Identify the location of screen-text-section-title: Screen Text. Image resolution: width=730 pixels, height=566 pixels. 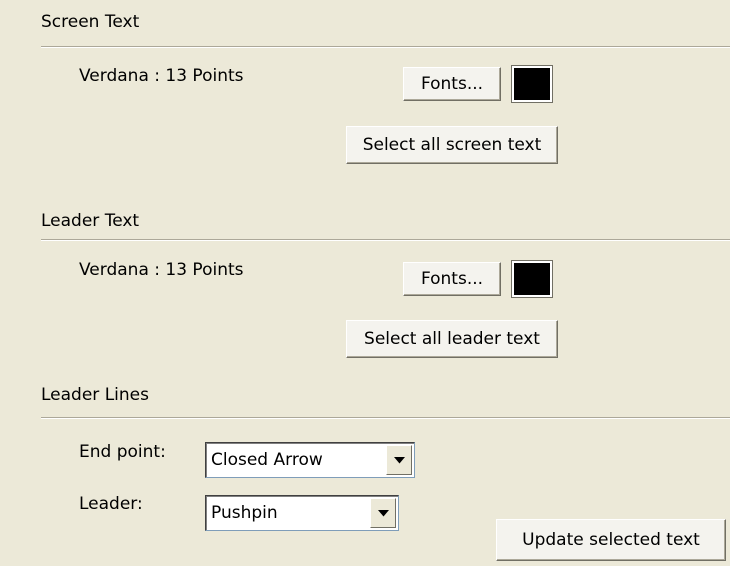
(90, 22).